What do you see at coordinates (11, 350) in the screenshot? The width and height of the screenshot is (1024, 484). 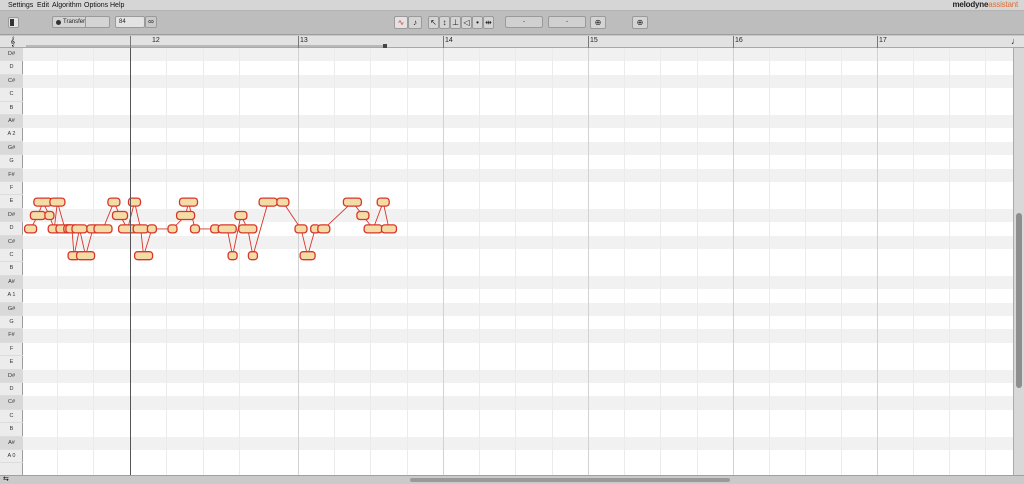 I see `key-label: F` at bounding box center [11, 350].